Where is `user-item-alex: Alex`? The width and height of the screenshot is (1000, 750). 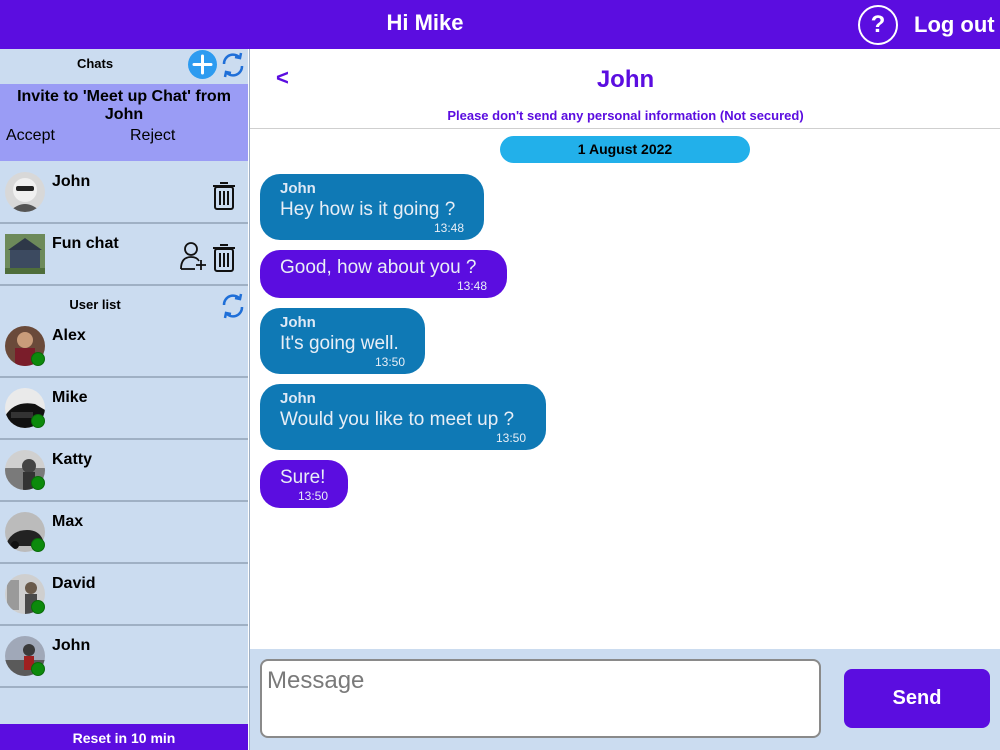
user-item-alex: Alex is located at coordinates (124, 347).